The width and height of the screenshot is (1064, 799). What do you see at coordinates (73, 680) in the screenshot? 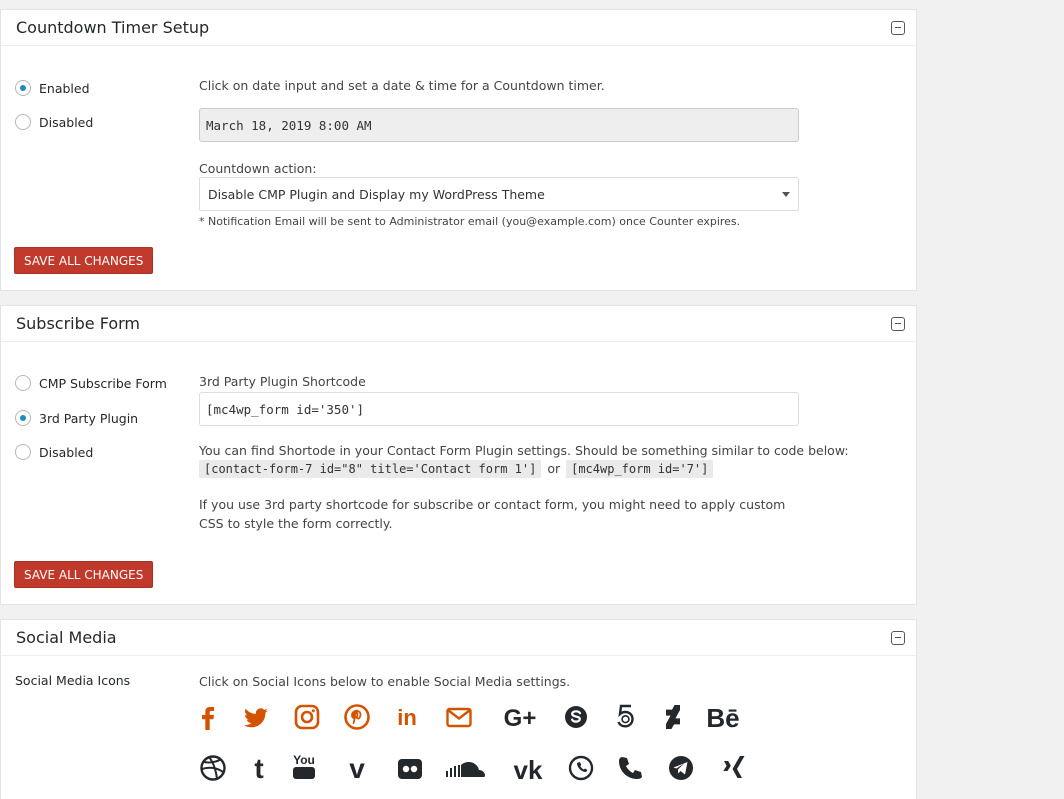
I see `social-icons-label: Social Media Icons` at bounding box center [73, 680].